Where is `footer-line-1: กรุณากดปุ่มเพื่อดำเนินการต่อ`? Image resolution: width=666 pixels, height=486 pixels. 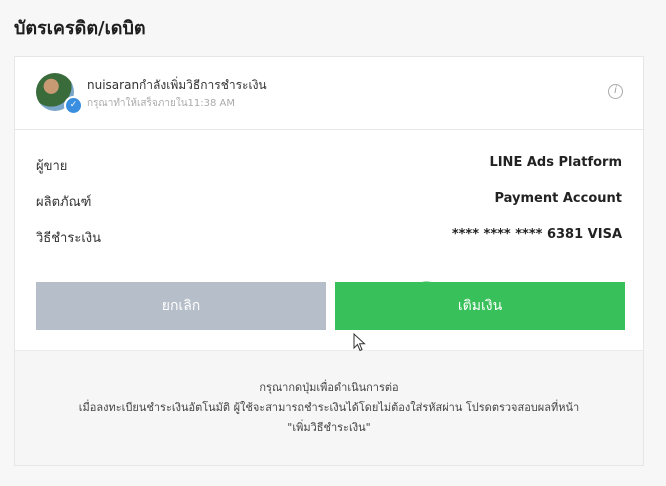
footer-line-1: กรุณากดปุ่มเพื่อดำเนินการต่อ is located at coordinates (329, 387).